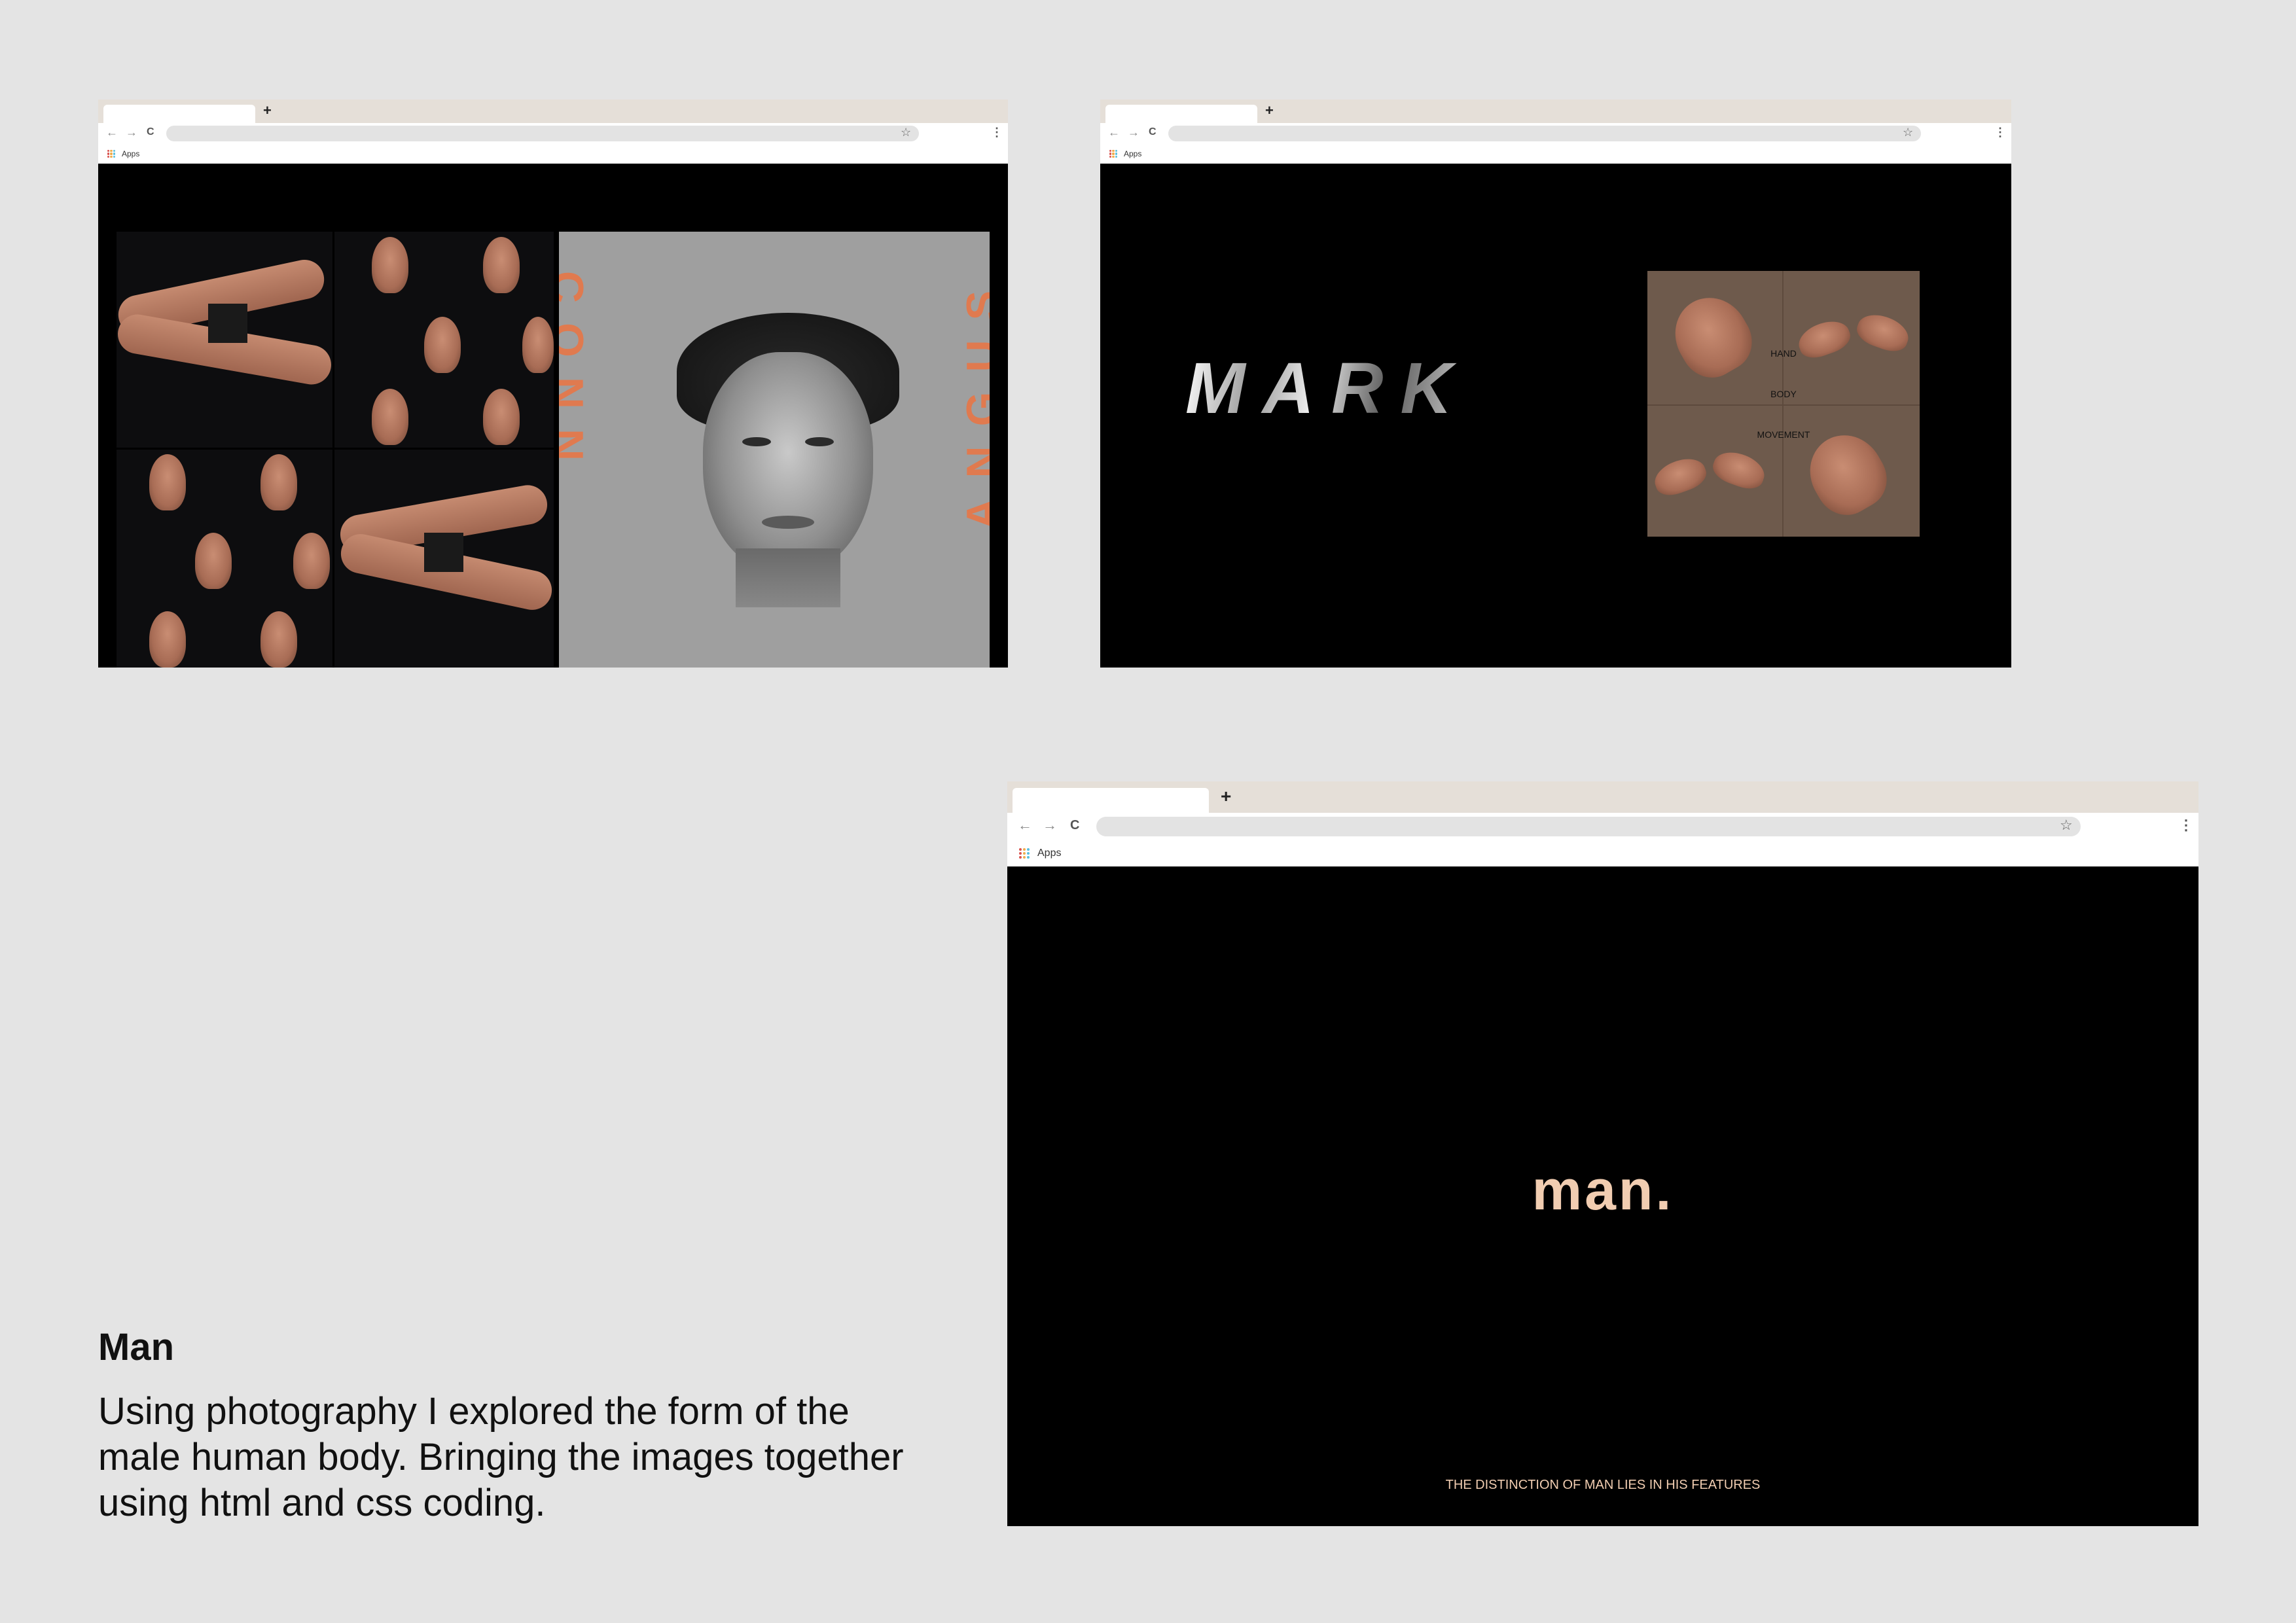  I want to click on neck, so click(788, 577).